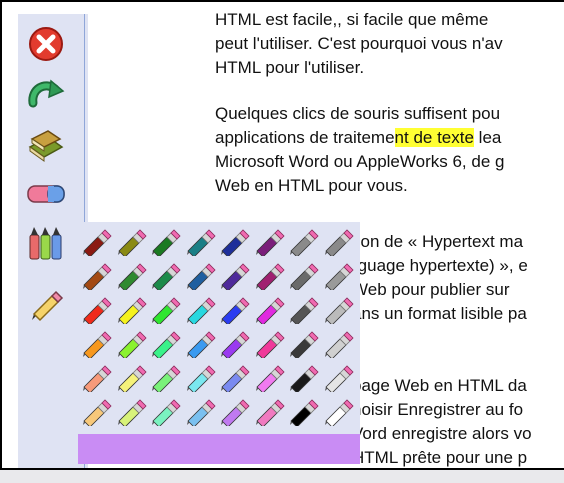 This screenshot has width=564, height=483. Describe the element at coordinates (358, 113) in the screenshot. I see `doc-line: Quelques clics de souris suffisent pou` at that location.